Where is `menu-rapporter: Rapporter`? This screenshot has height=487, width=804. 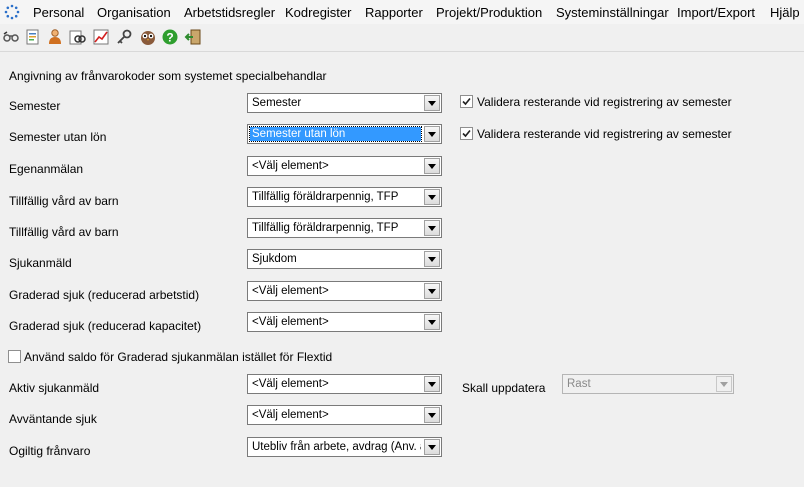 menu-rapporter: Rapporter is located at coordinates (394, 13).